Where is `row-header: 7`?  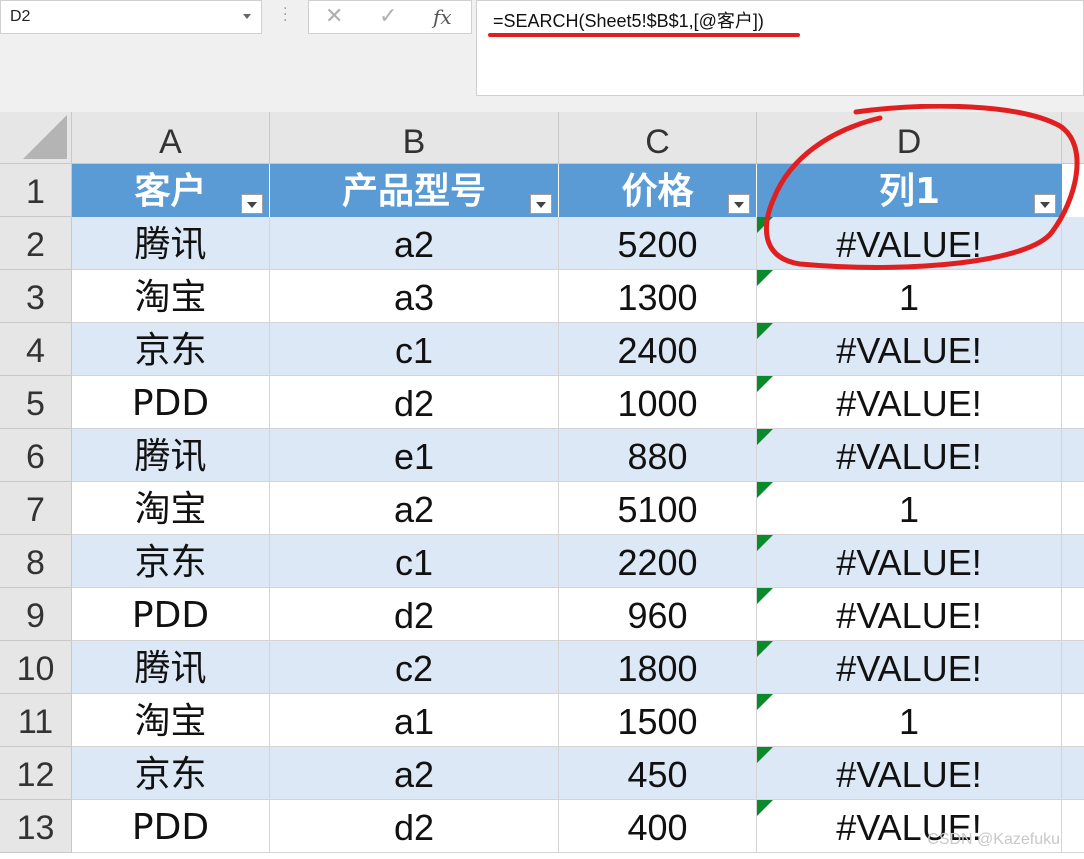 row-header: 7 is located at coordinates (36, 508).